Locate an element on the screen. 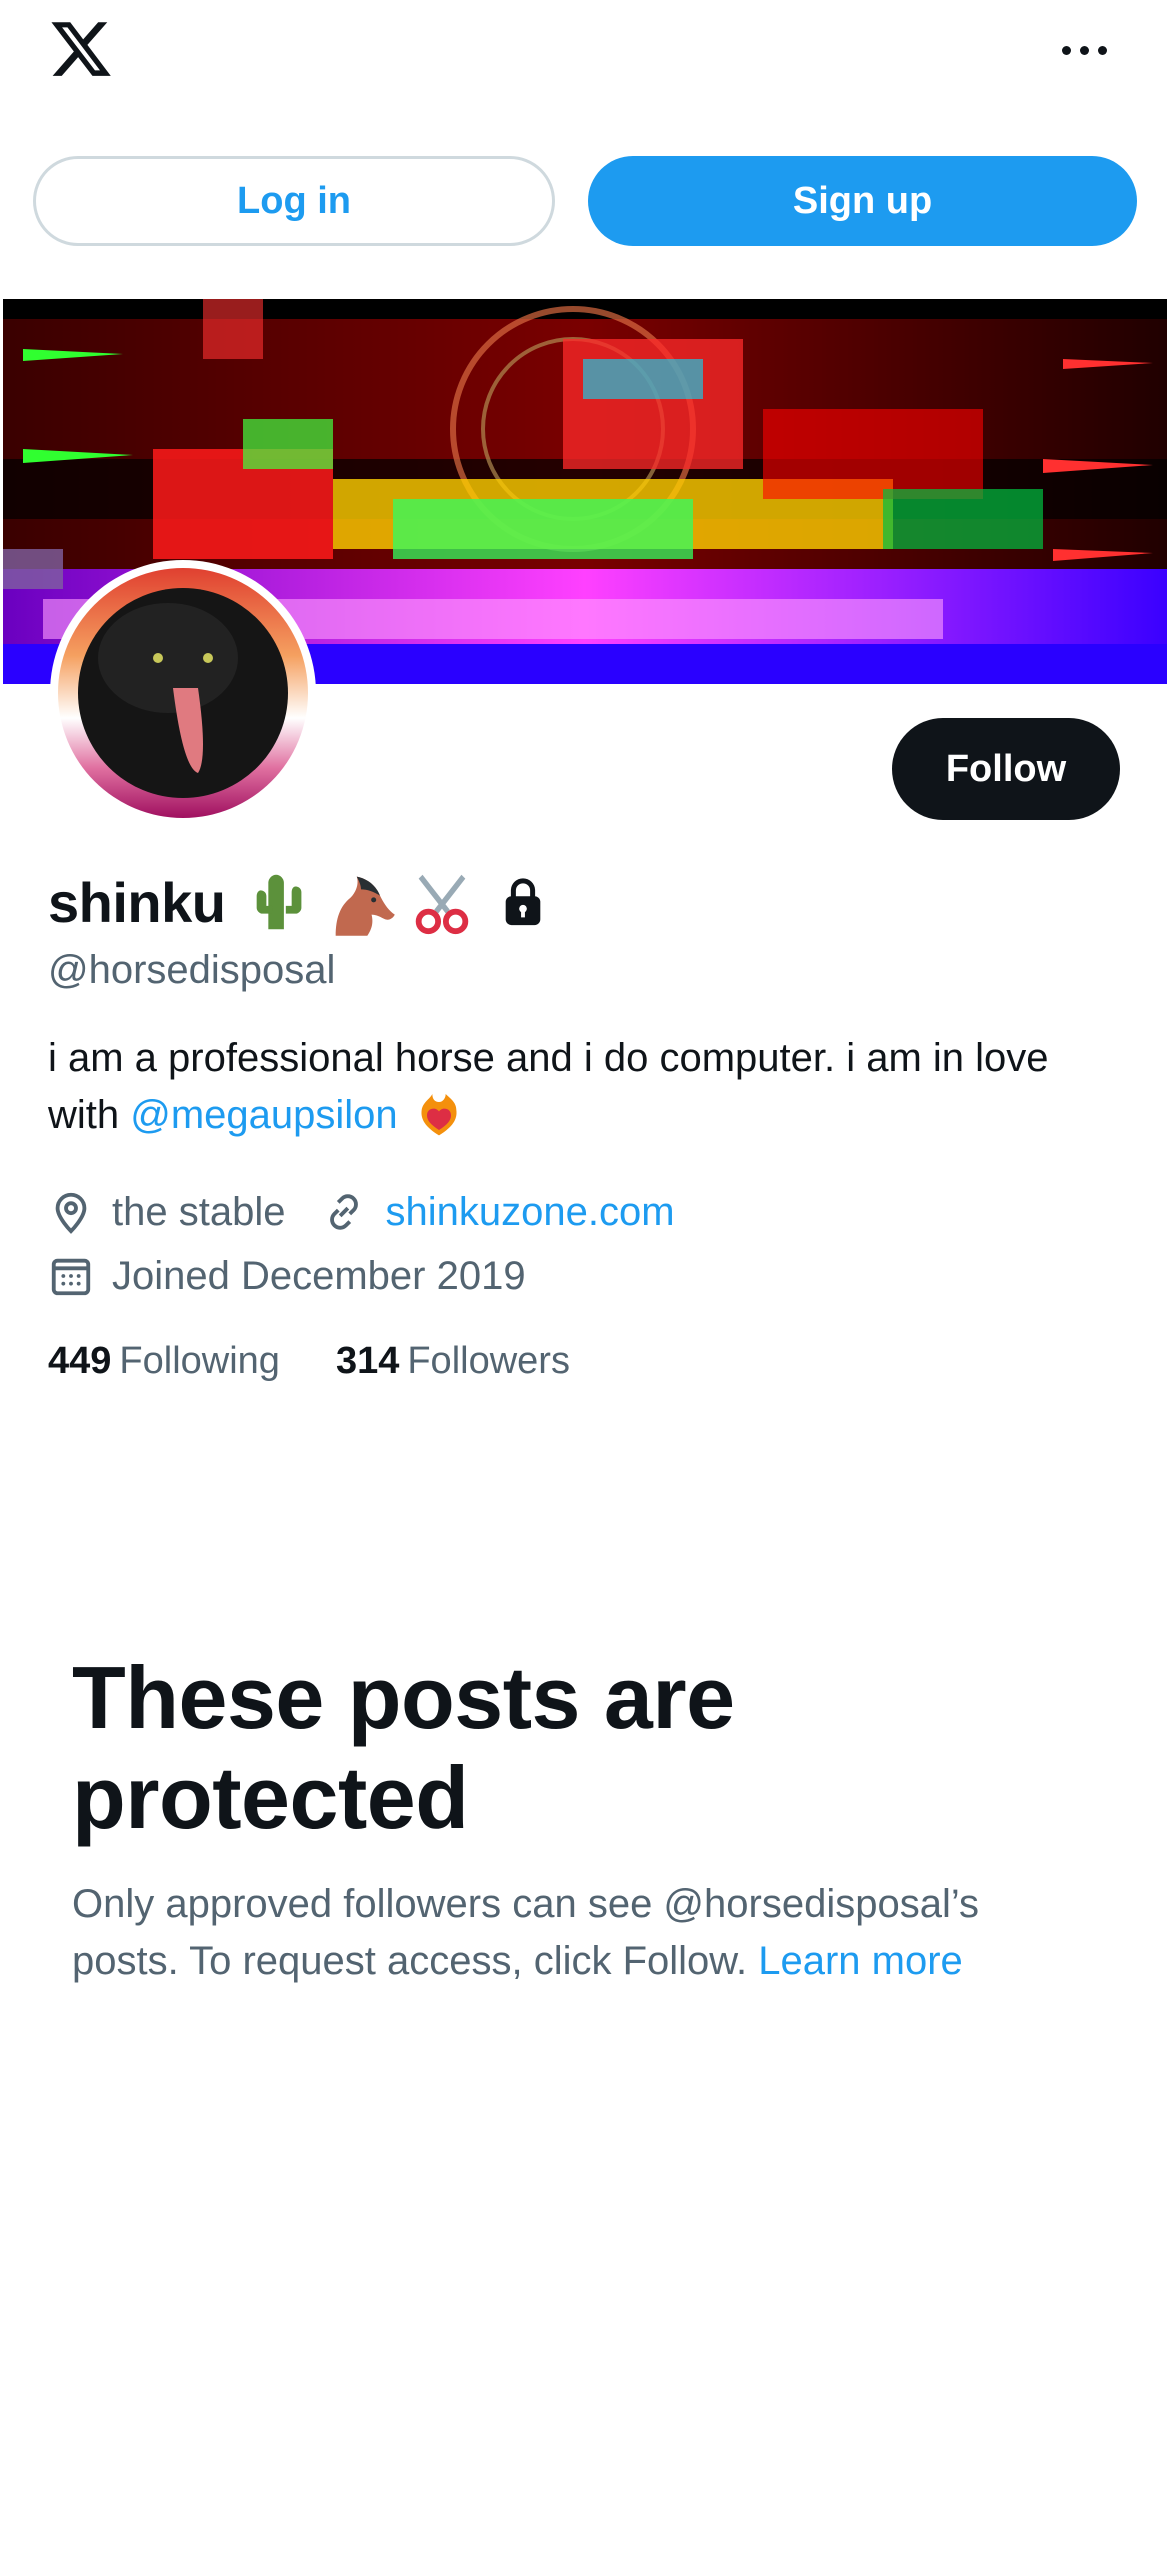 Image resolution: width=1170 pixels, height=2574 pixels. profile-meta-row: the stable shinkuzone.com is located at coordinates (361, 1212).